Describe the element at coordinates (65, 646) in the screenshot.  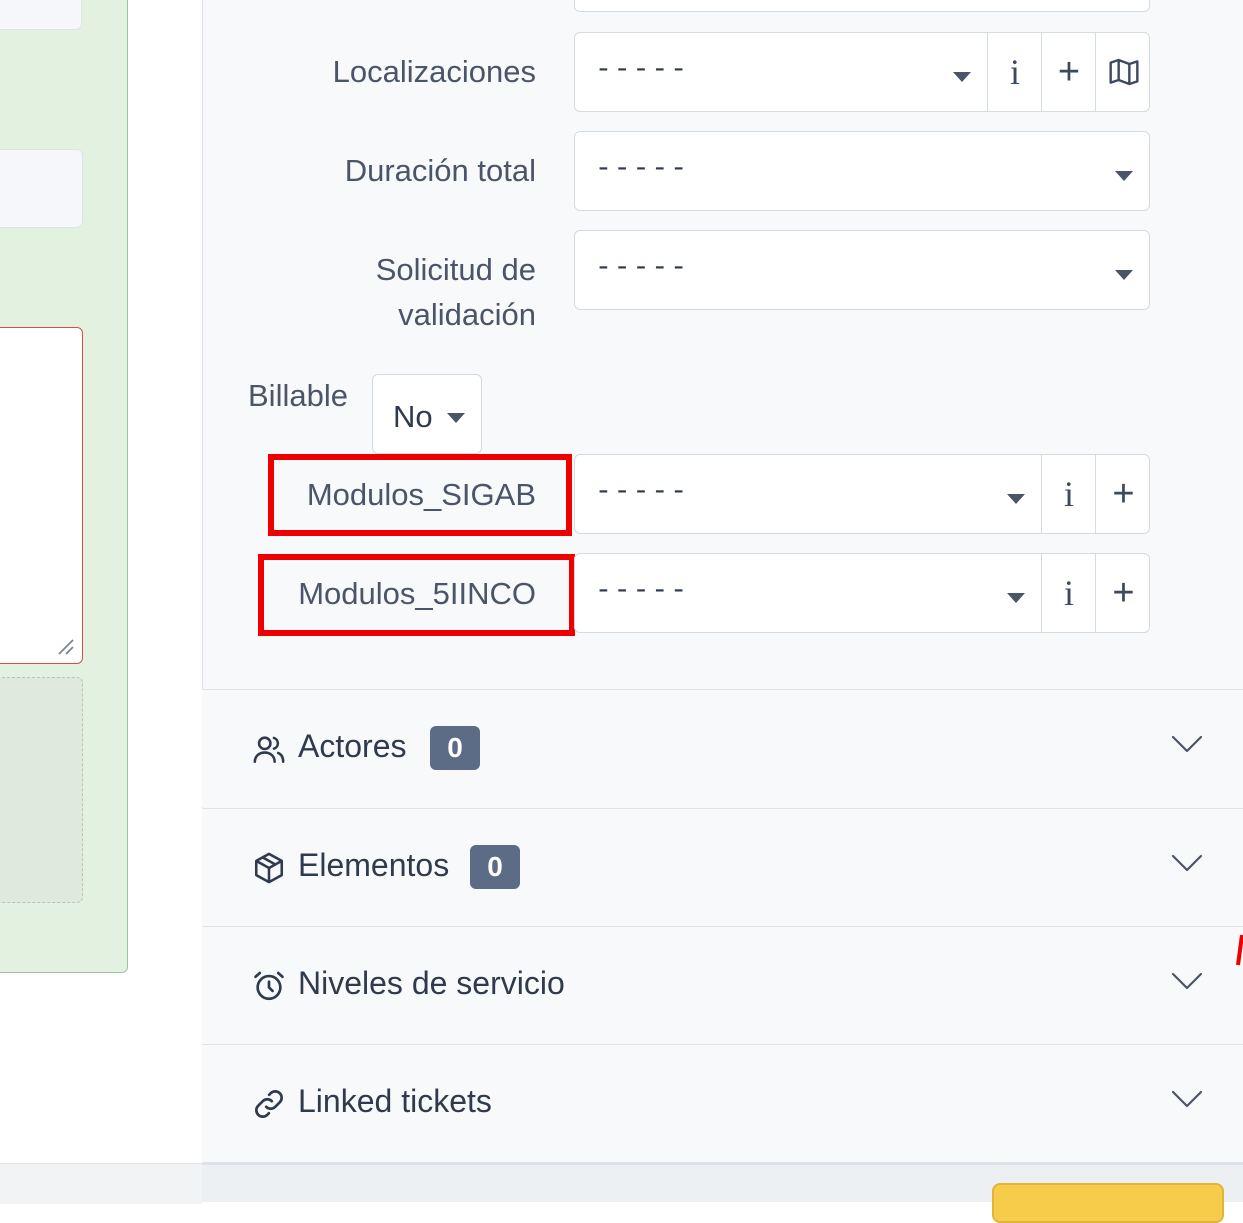
I see `resize-handle-icon` at that location.